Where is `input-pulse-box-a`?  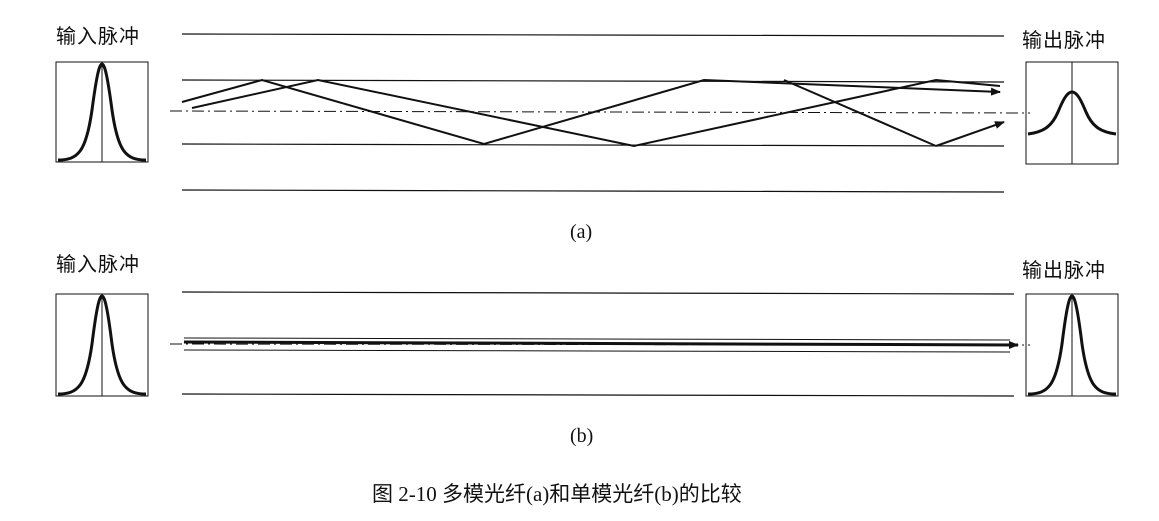
input-pulse-box-a is located at coordinates (102, 112).